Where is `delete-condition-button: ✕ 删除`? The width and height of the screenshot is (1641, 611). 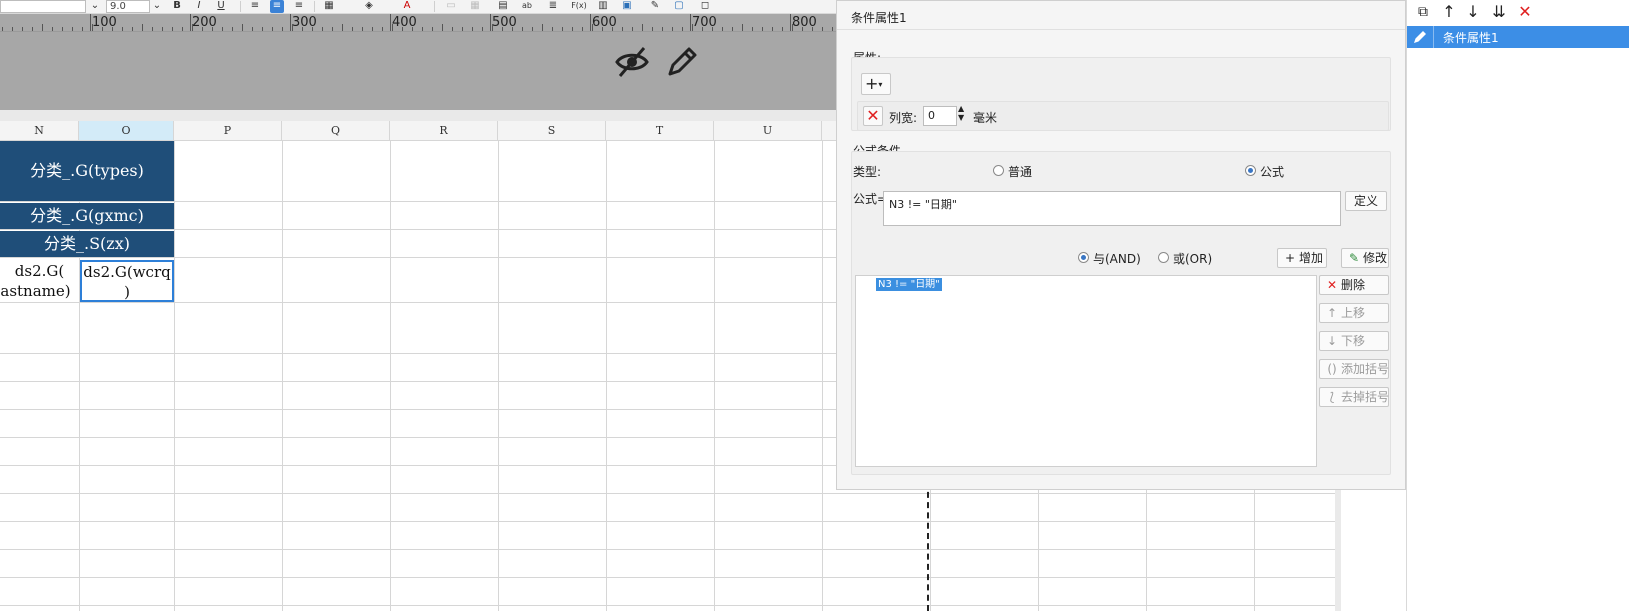
delete-condition-button: ✕ 删除 is located at coordinates (1354, 285).